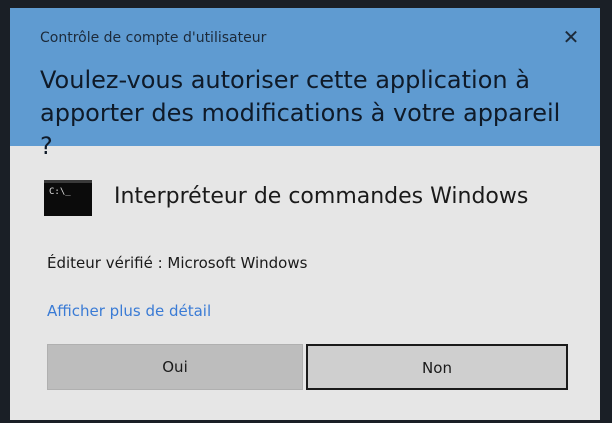  Describe the element at coordinates (175, 367) in the screenshot. I see `yes-button: Oui` at that location.